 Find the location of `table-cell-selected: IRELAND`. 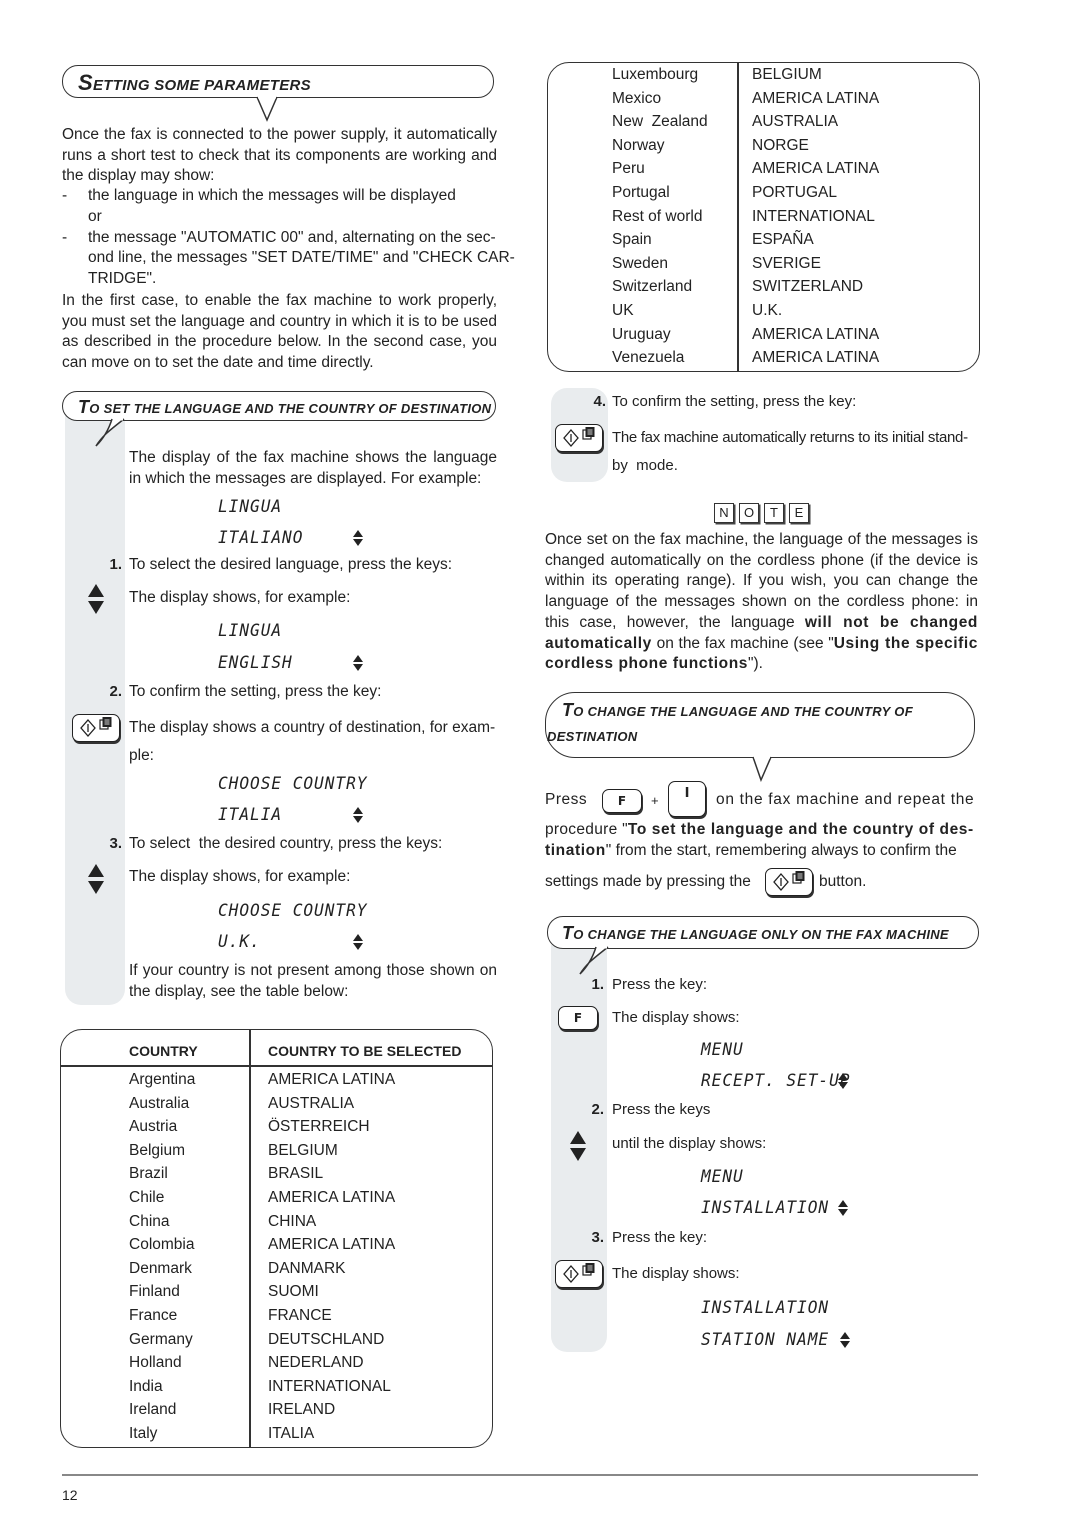

table-cell-selected: IRELAND is located at coordinates (302, 1410).